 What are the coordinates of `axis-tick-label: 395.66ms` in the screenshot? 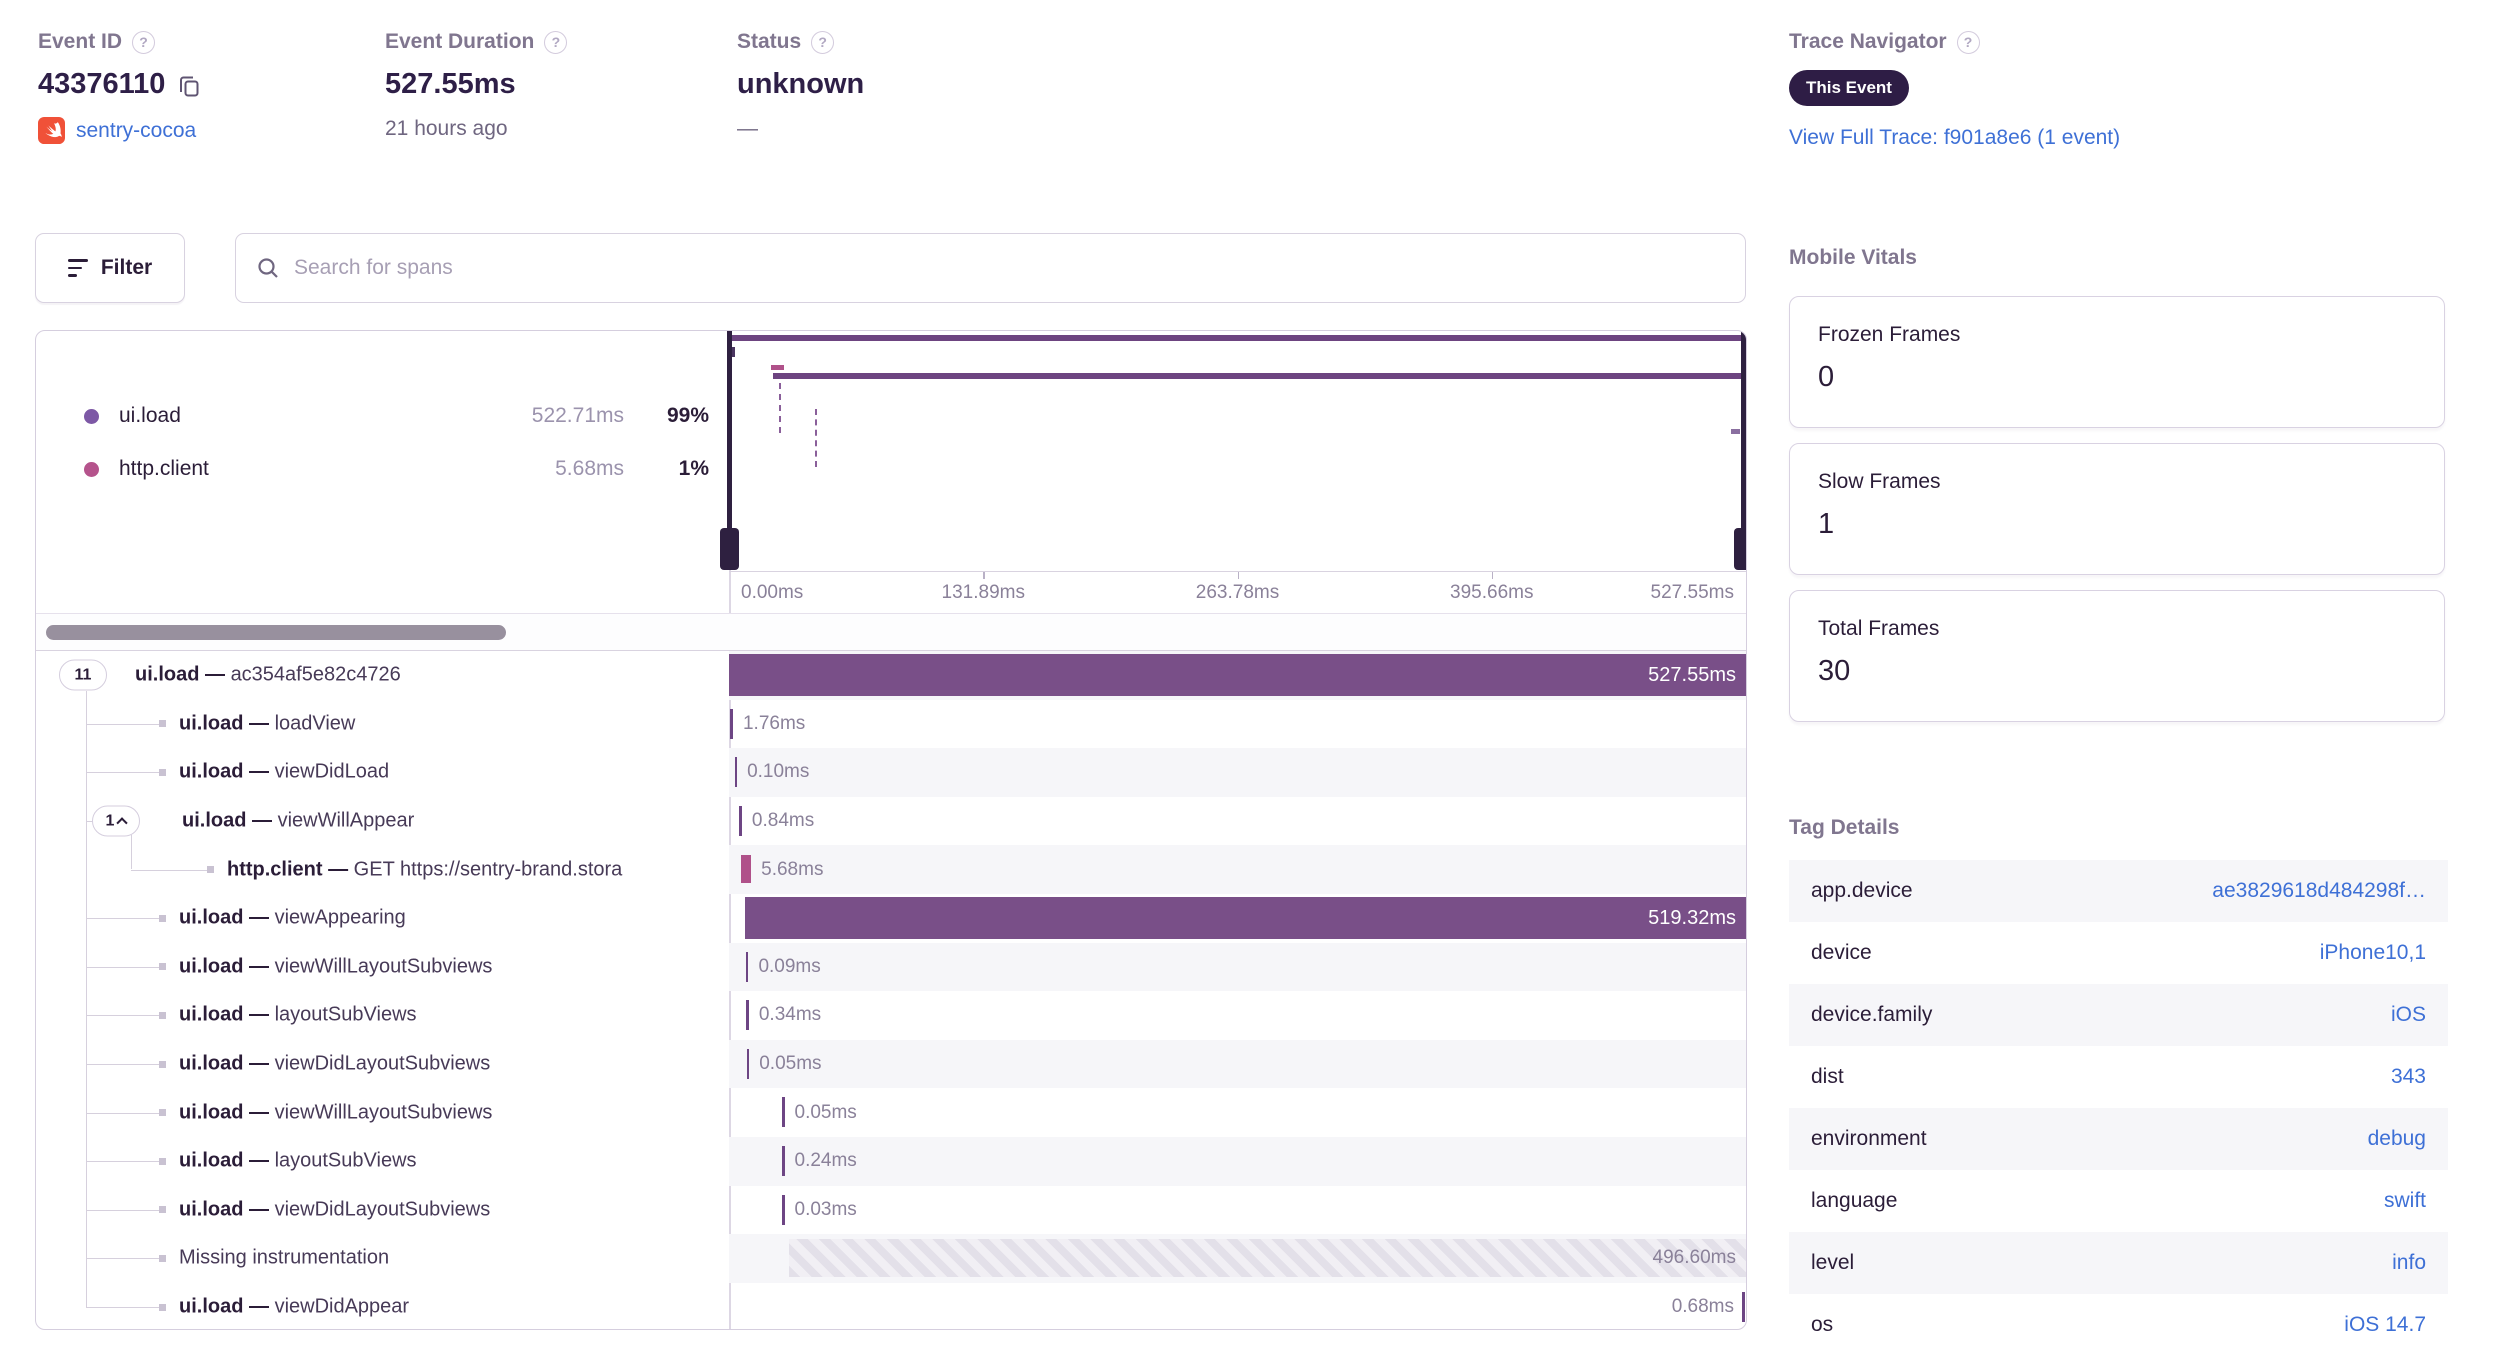 It's located at (1492, 592).